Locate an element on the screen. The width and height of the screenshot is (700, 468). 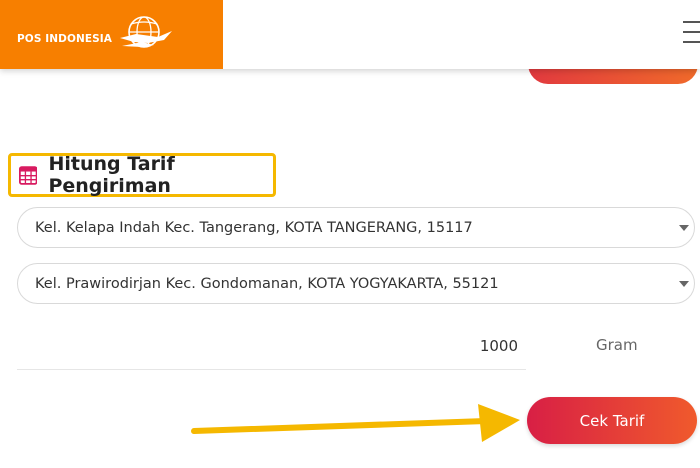
hamburger-menu-icon is located at coordinates (691, 33).